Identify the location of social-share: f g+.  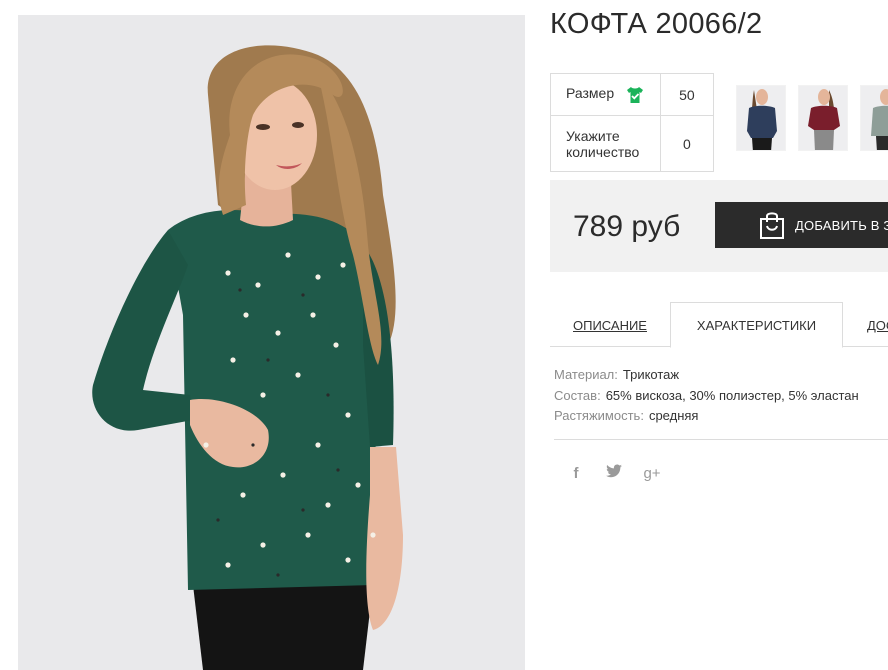
(614, 473).